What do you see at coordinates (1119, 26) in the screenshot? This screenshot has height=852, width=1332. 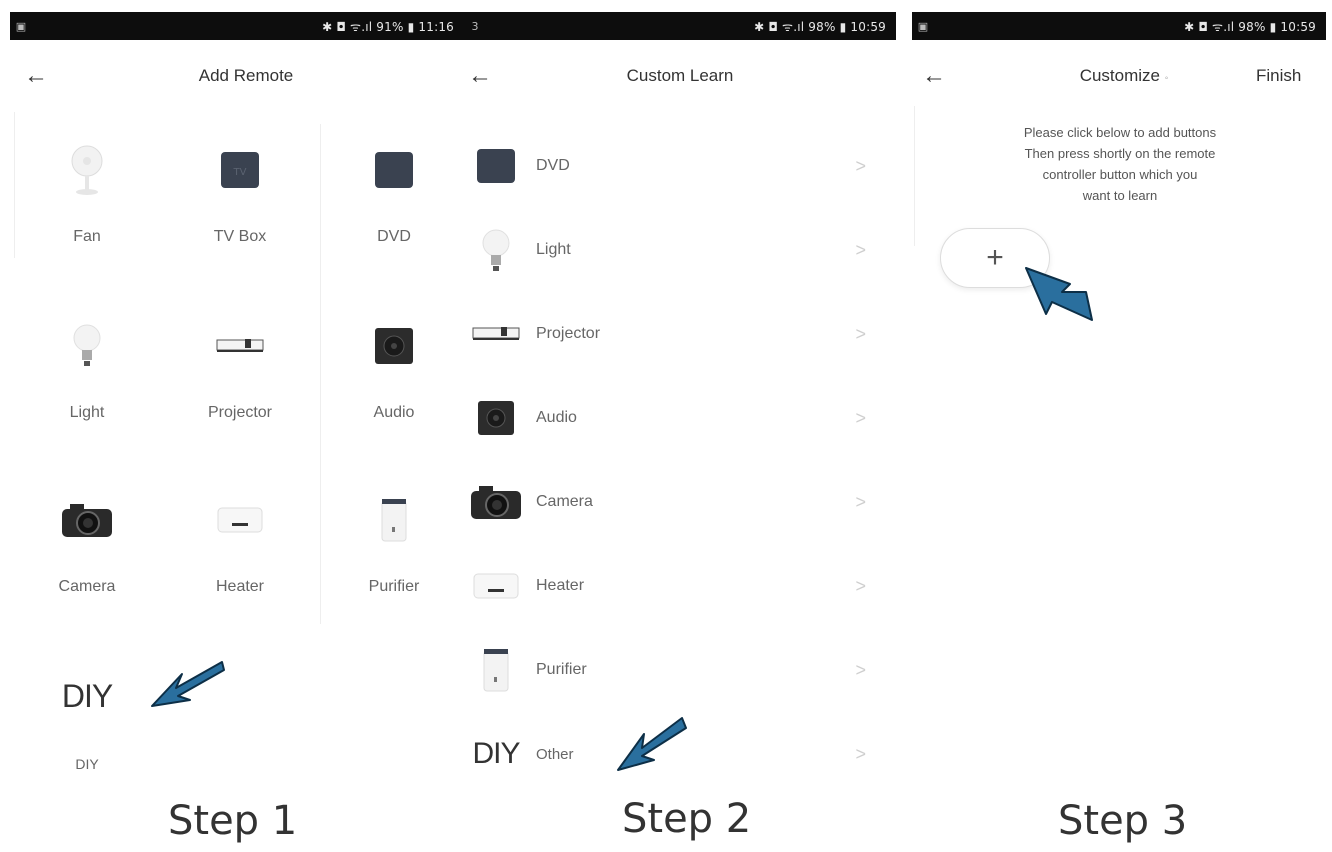 I see `status-bar: ▣ ✱ ◘ ᯤ.ıl 98% ▮ 10:59` at bounding box center [1119, 26].